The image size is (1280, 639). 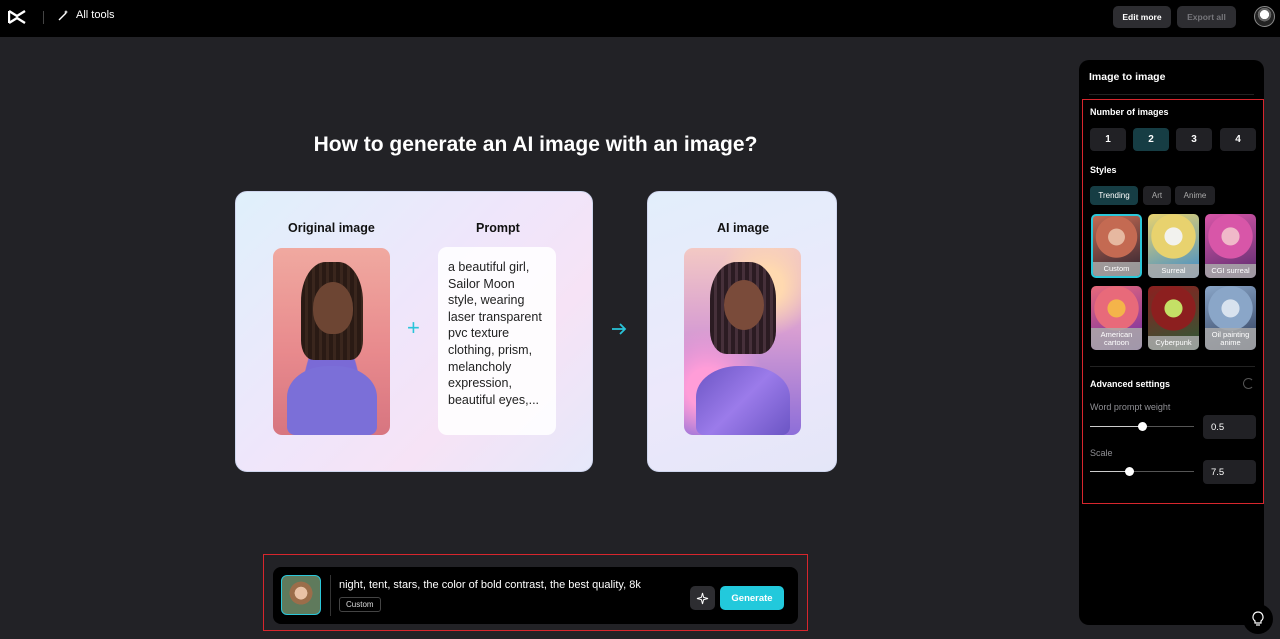 I want to click on scale-label: Scale, so click(x=1101, y=453).